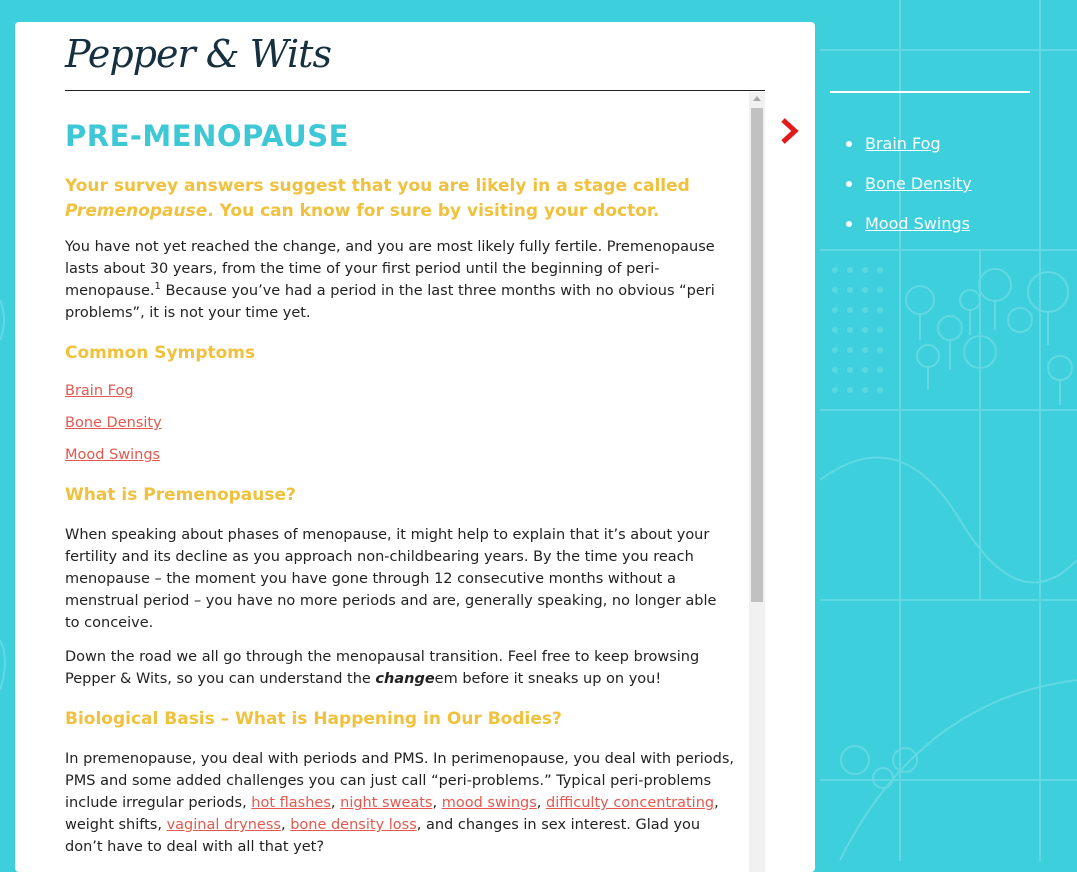  I want to click on link-difficulty-concentrating: difficulty concentrating, so click(630, 803).